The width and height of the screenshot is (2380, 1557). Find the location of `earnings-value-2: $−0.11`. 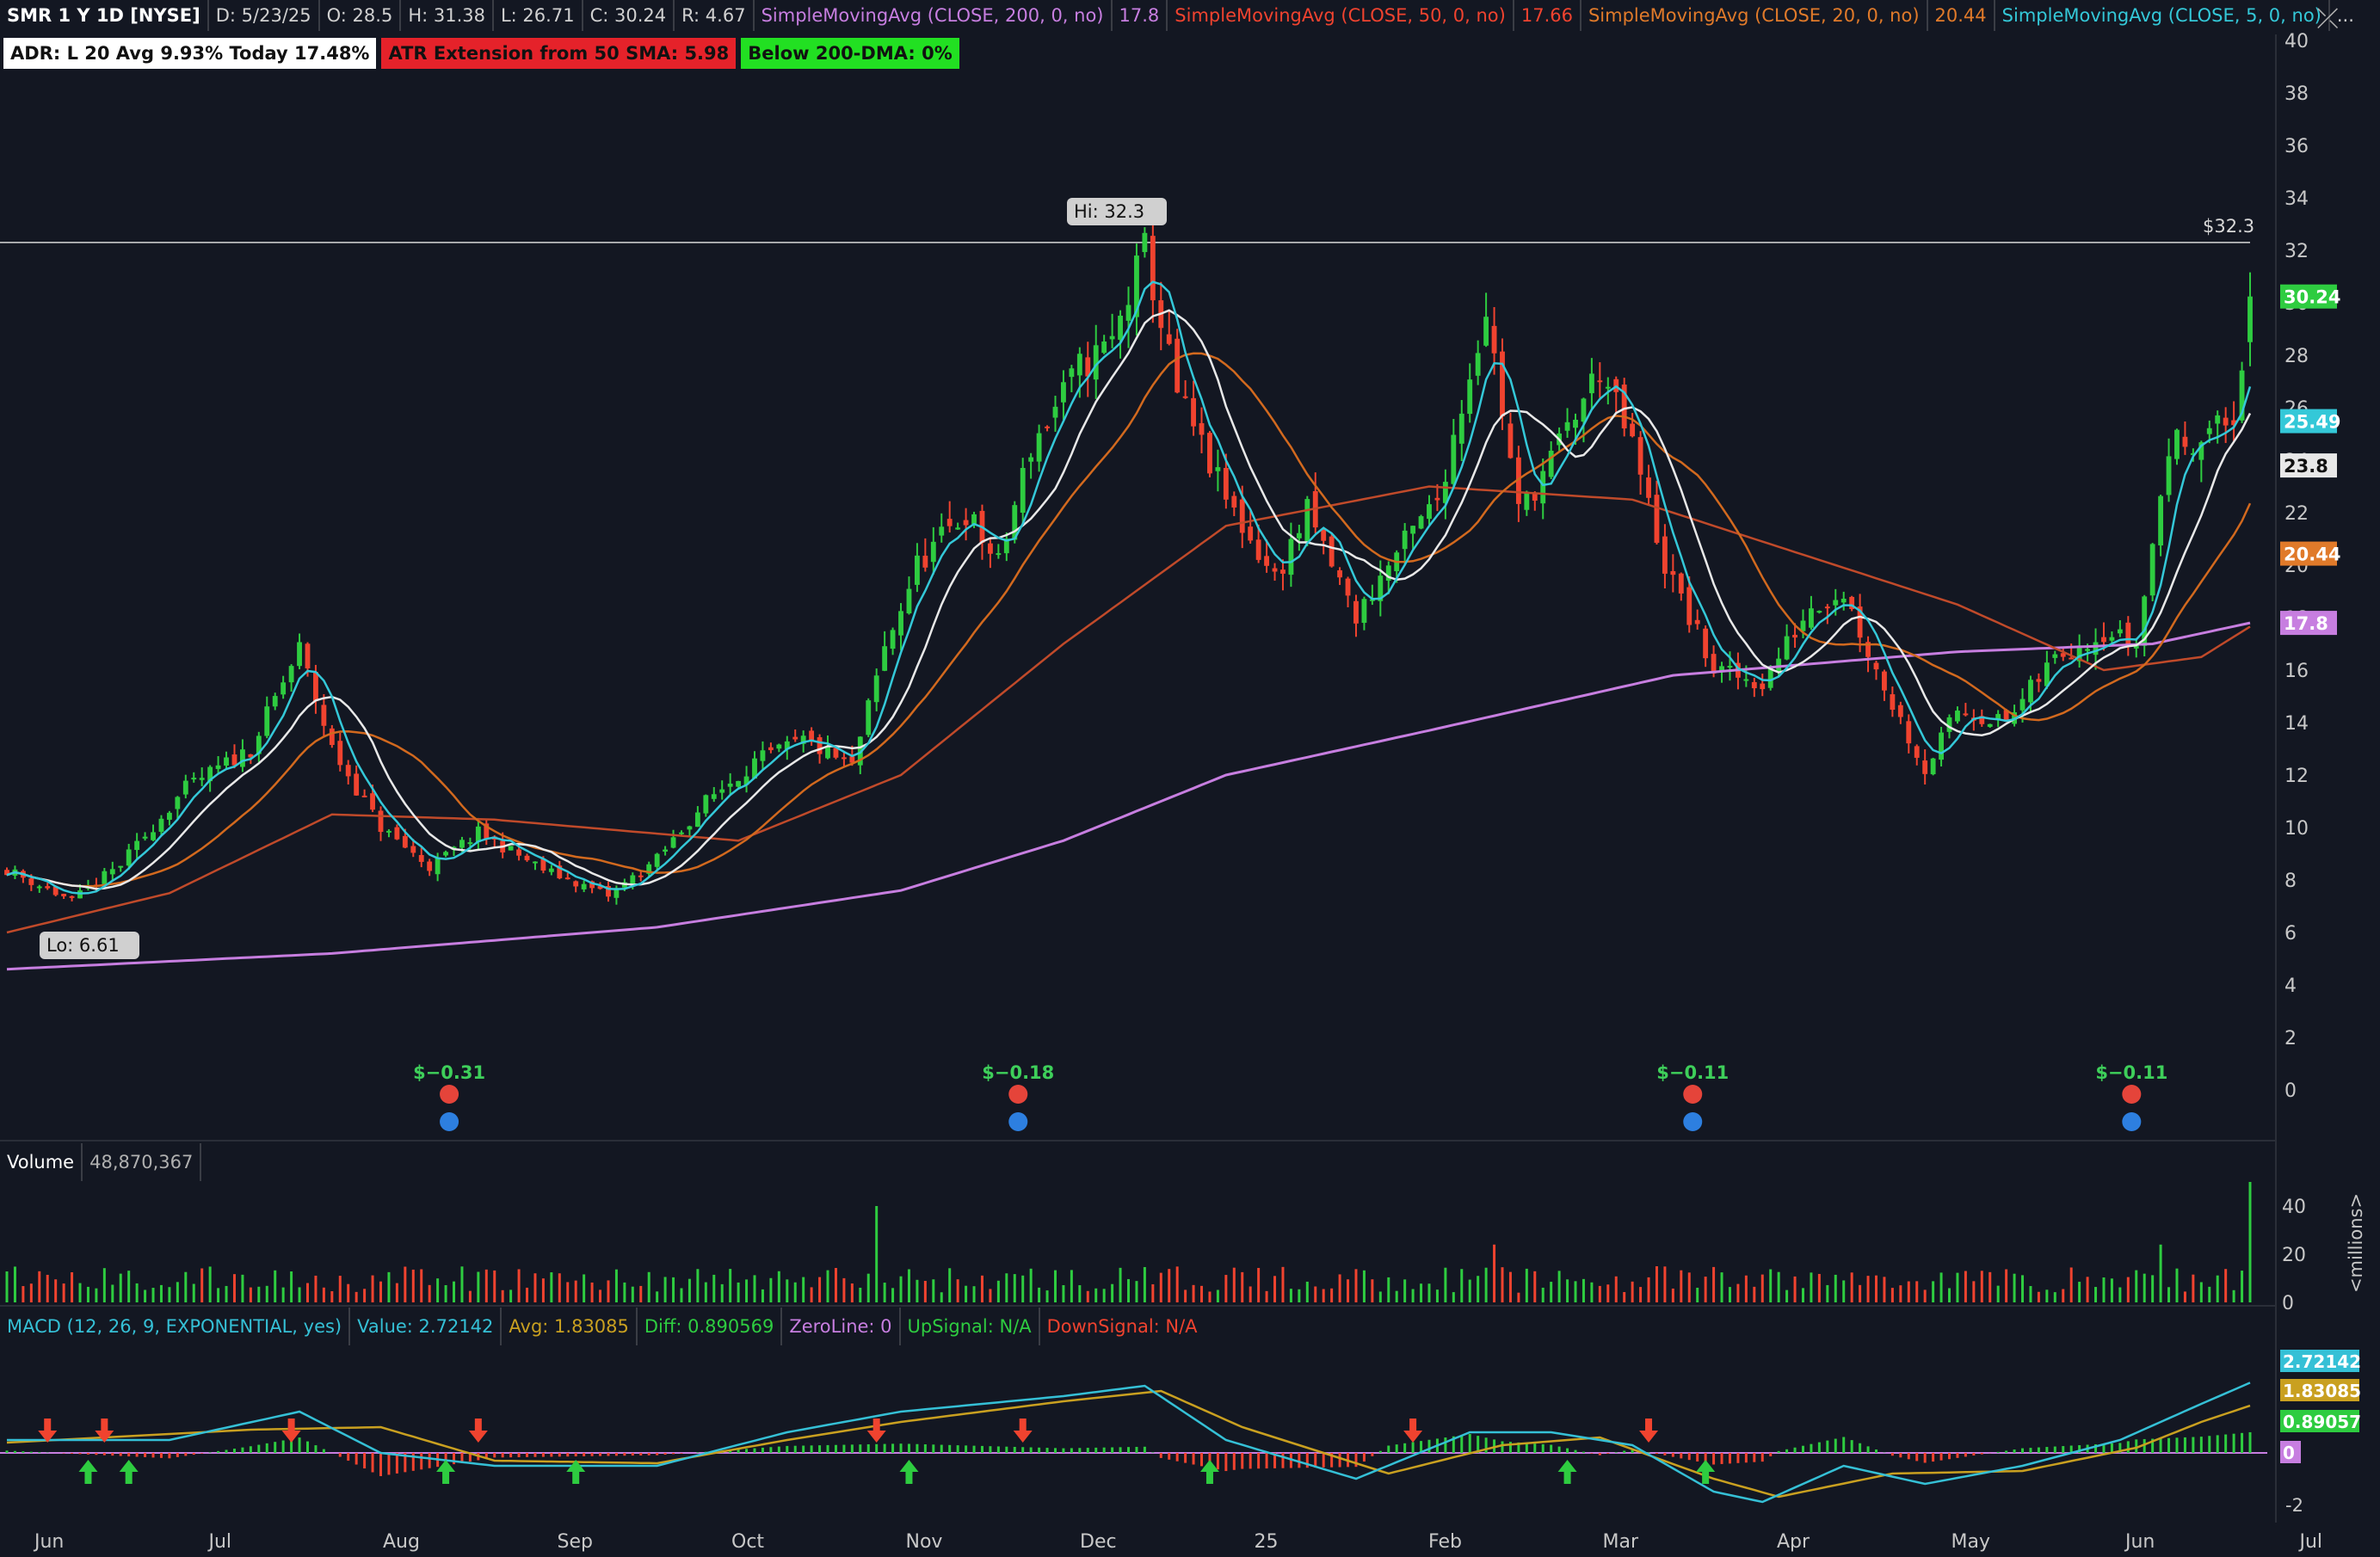

earnings-value-2: $−0.11 is located at coordinates (1693, 1072).